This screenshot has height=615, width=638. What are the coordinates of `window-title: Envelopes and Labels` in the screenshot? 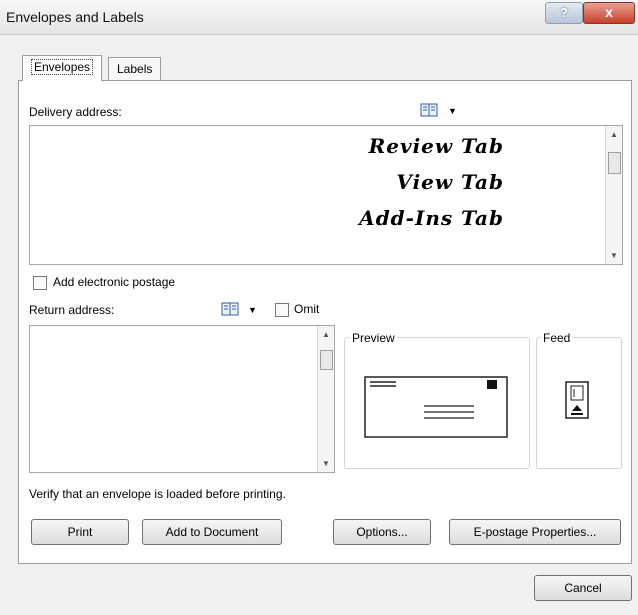 It's located at (75, 17).